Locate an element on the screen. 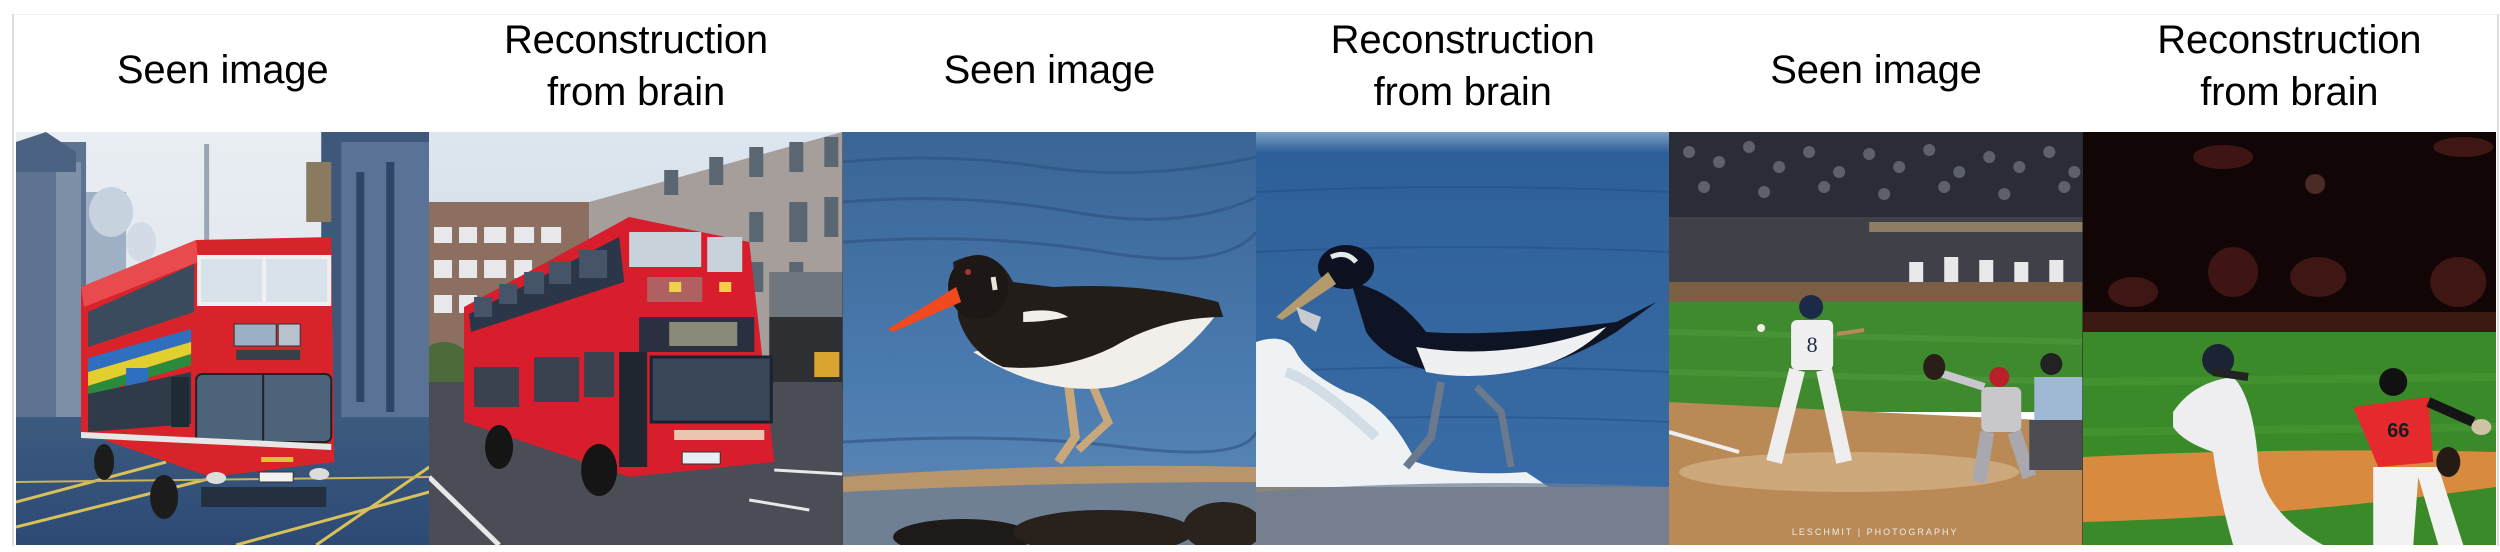  figure-frame-right is located at coordinates (2498, 280).